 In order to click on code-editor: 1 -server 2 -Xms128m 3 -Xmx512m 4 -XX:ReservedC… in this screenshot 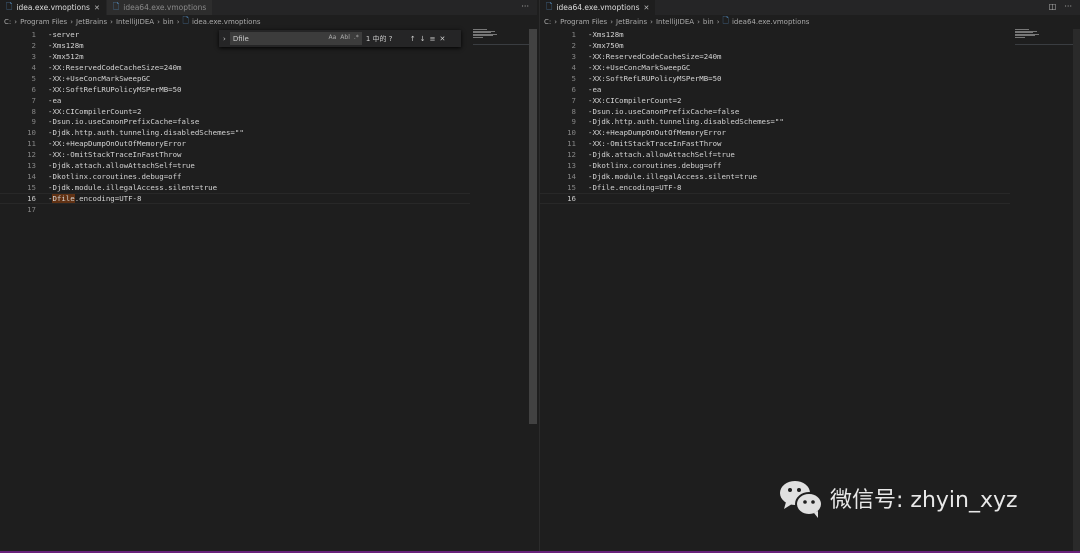, I will do `click(235, 122)`.